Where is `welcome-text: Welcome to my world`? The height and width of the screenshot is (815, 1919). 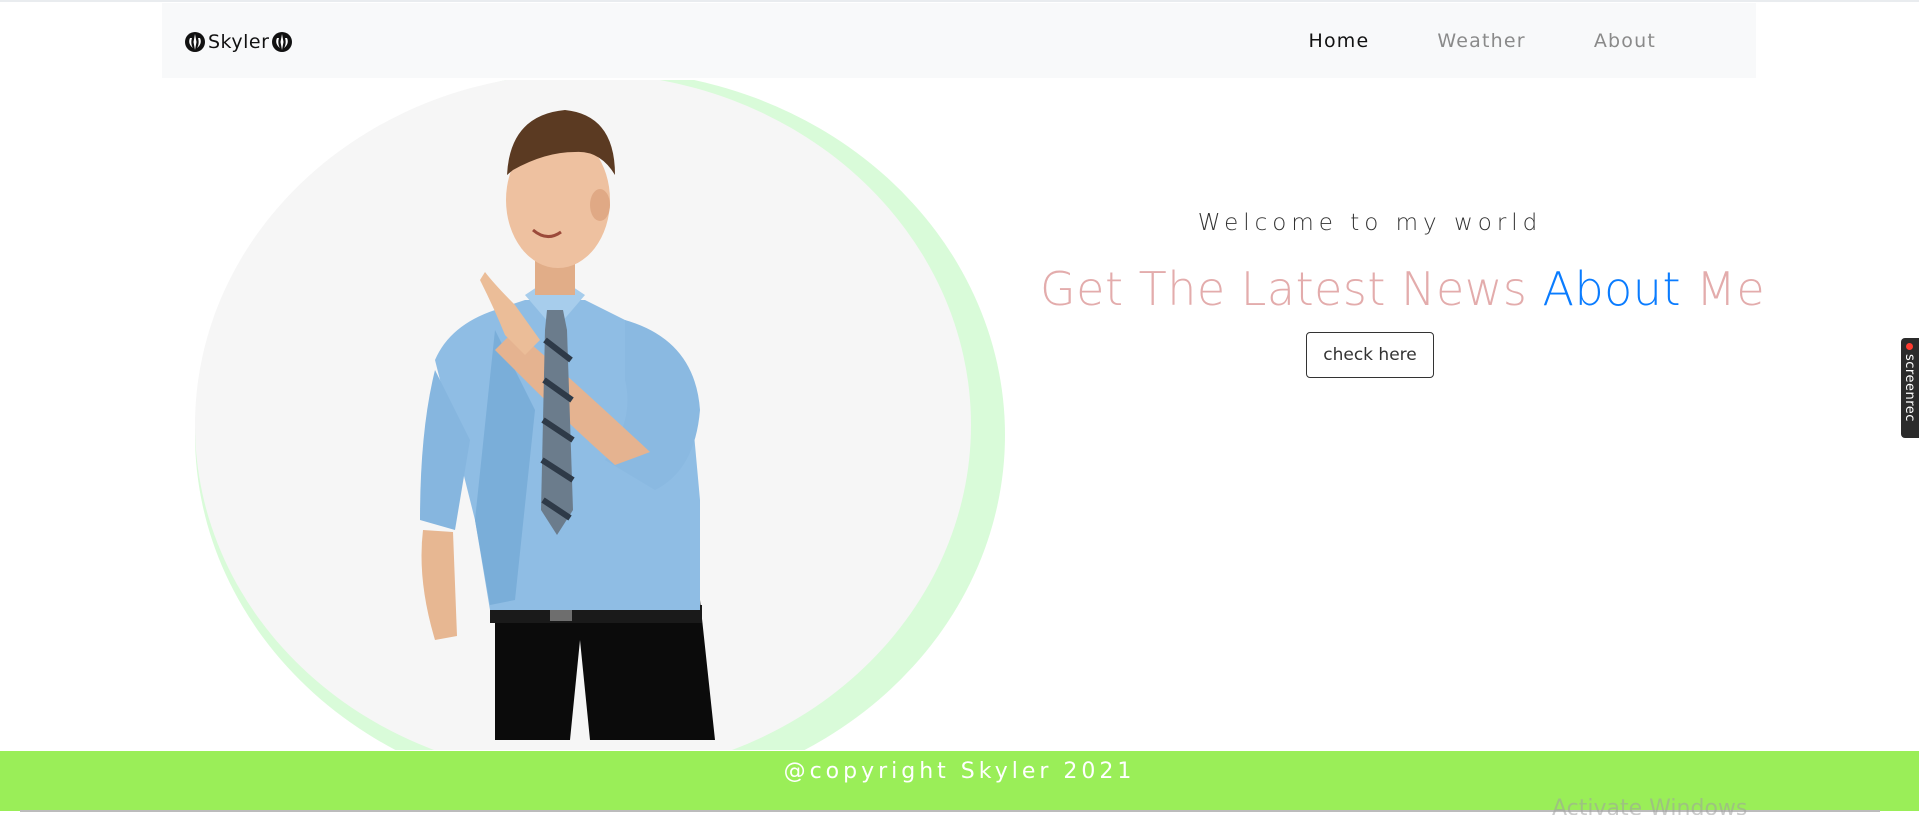
welcome-text: Welcome to my world is located at coordinates (1370, 223).